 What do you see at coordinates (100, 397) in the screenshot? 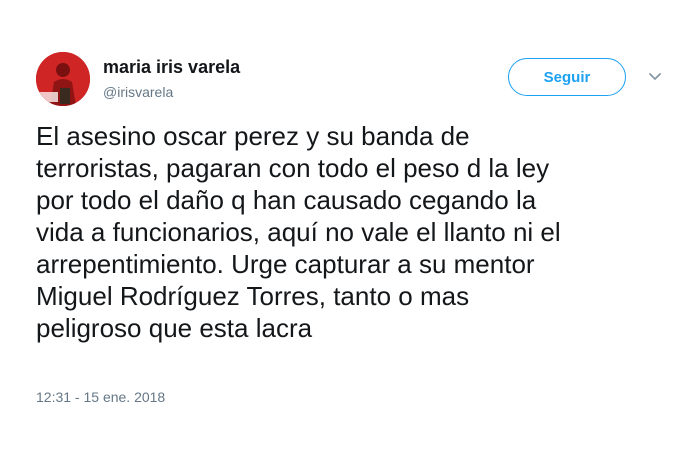
I see `tweet-timestamp: 12:31 - 15 ene. 2018` at bounding box center [100, 397].